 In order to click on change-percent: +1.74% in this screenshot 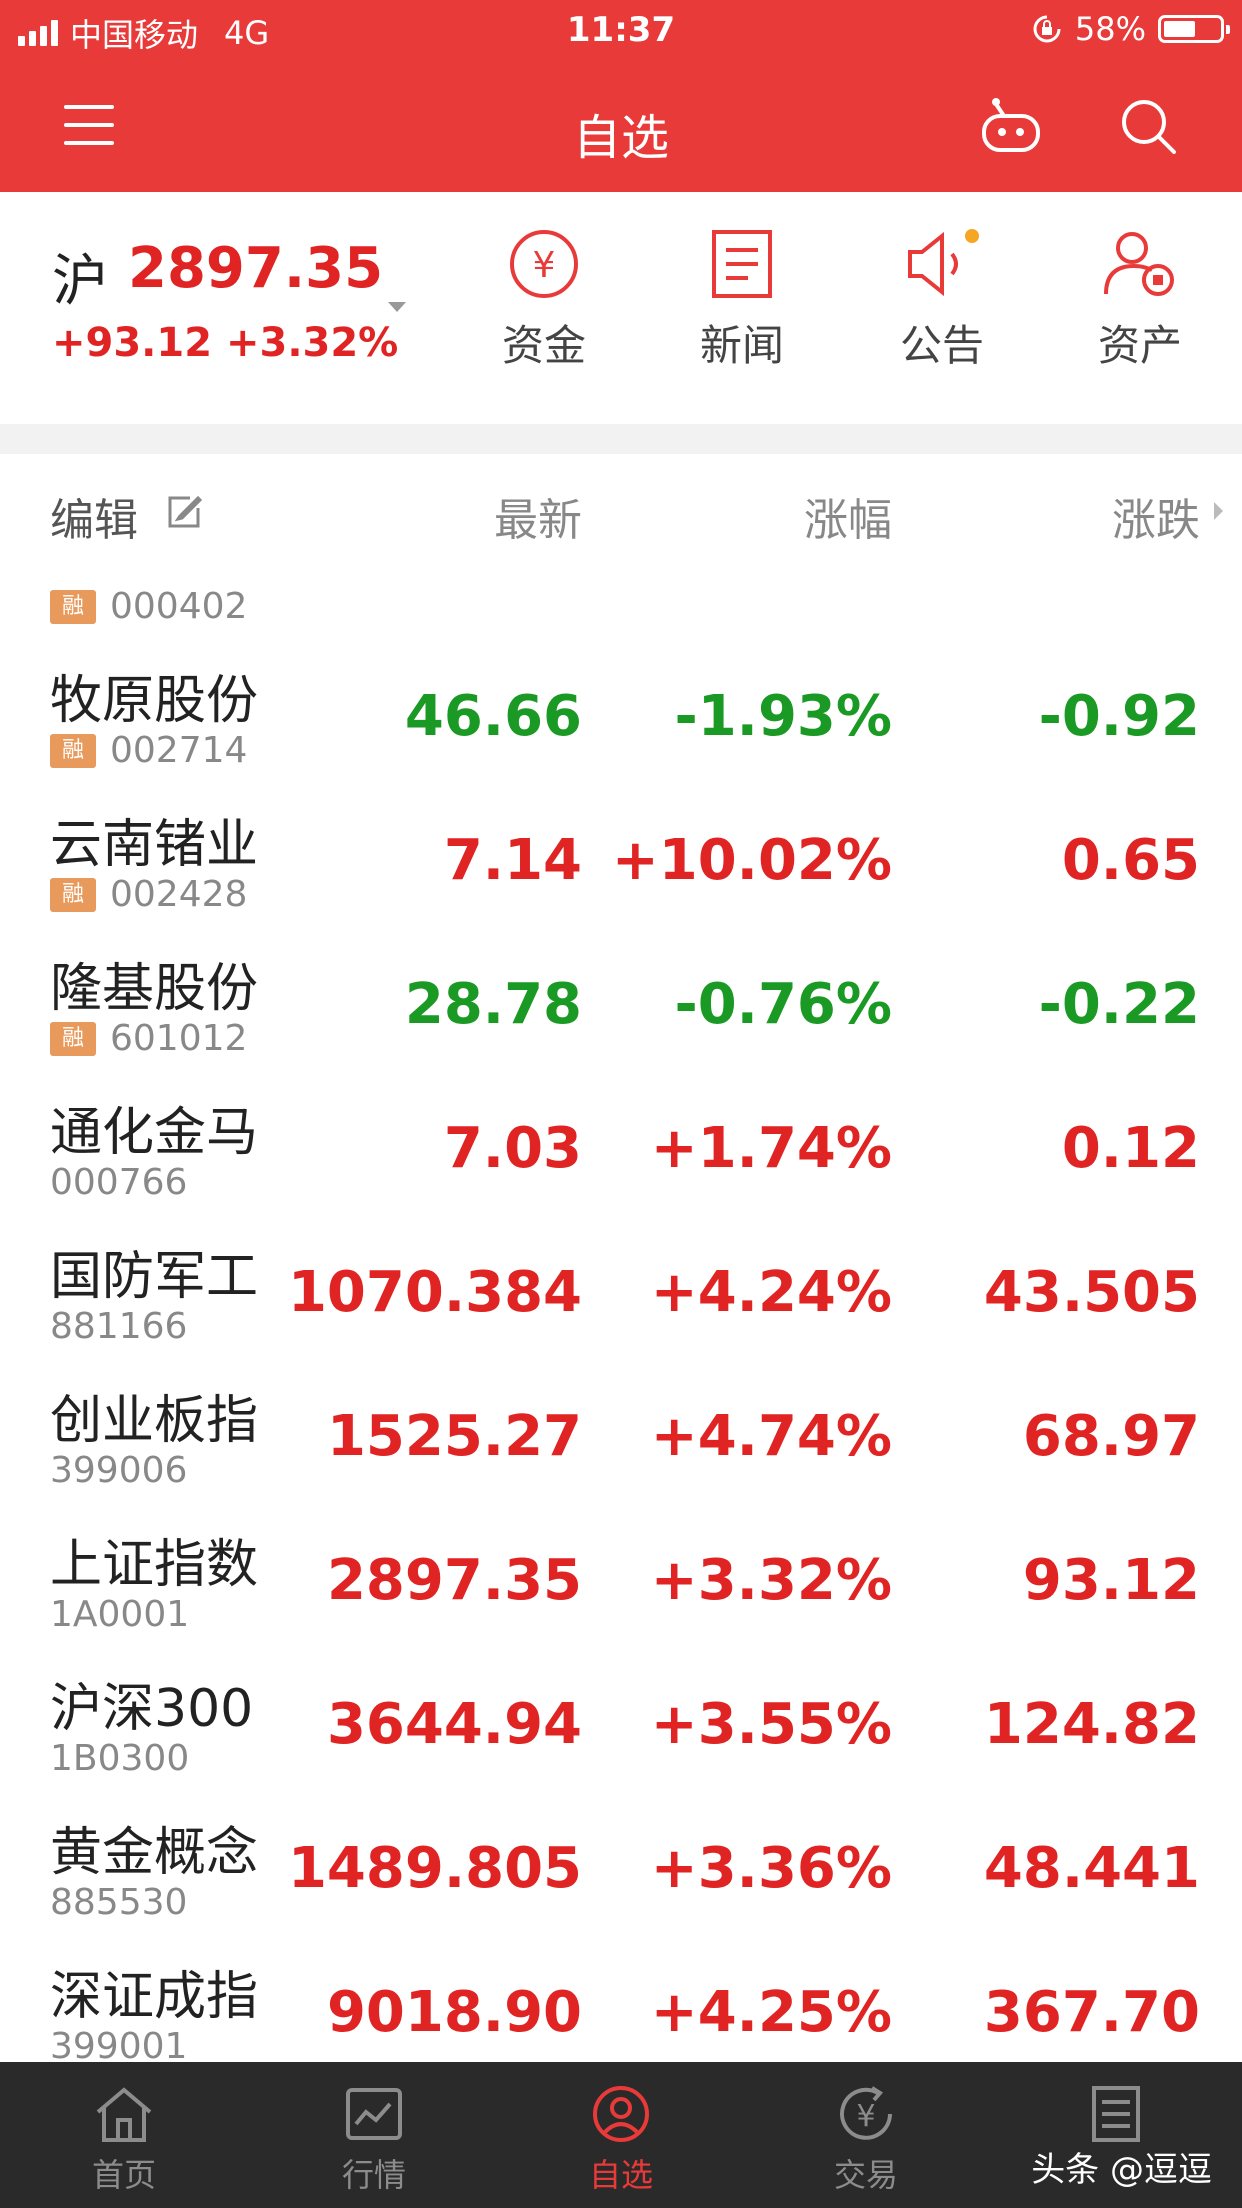, I will do `click(771, 1148)`.